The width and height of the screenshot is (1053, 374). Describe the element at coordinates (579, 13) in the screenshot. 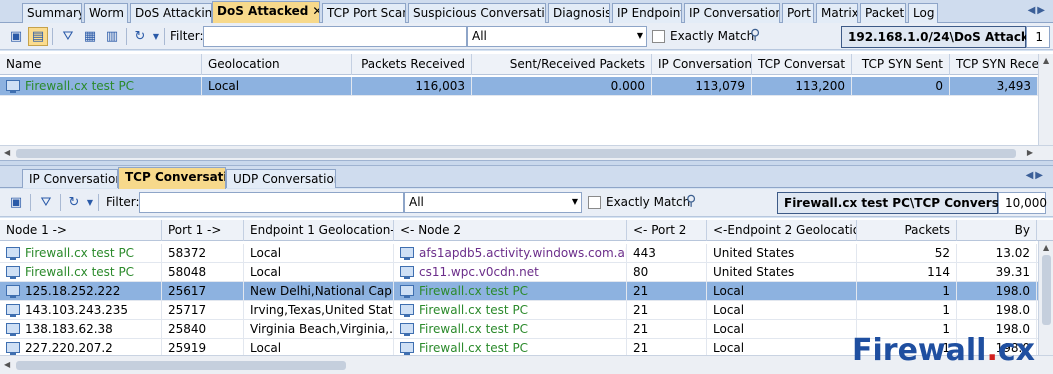

I see `tab-diagnosis: Diagnosis` at that location.